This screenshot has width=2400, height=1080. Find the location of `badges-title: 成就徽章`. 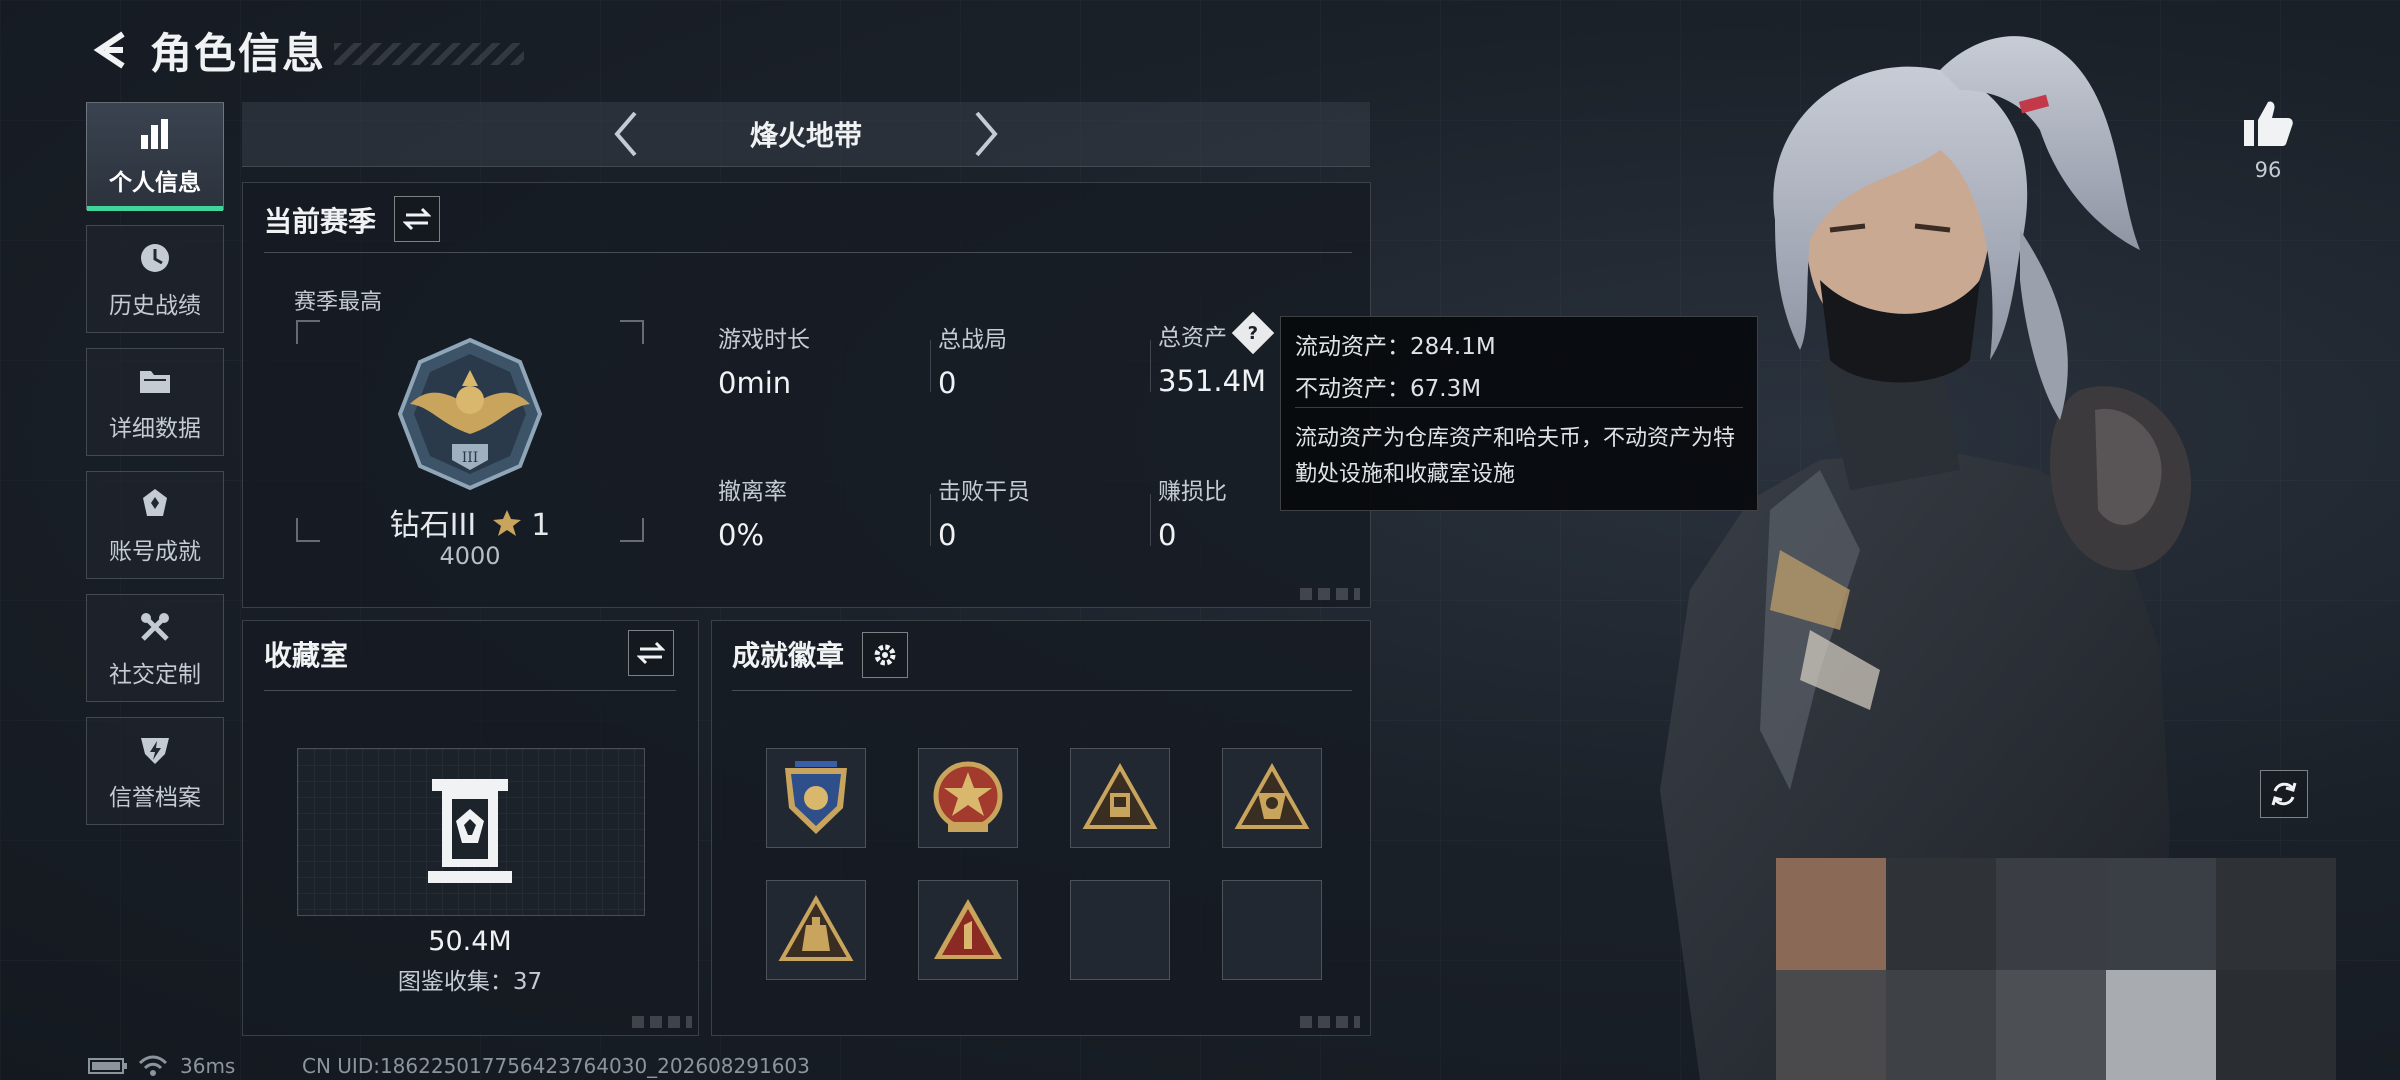

badges-title: 成就徽章 is located at coordinates (788, 655).